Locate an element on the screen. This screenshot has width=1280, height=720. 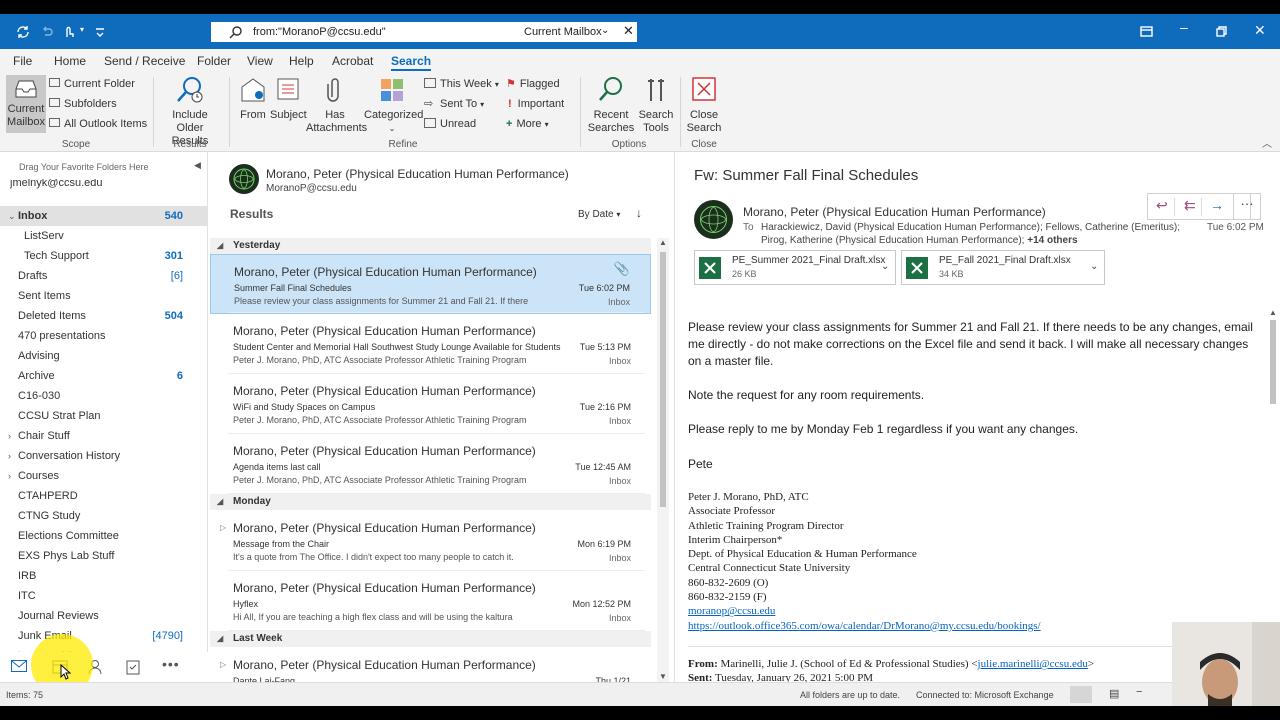
has-attachments-button: Has Attachments is located at coordinates (336, 105).